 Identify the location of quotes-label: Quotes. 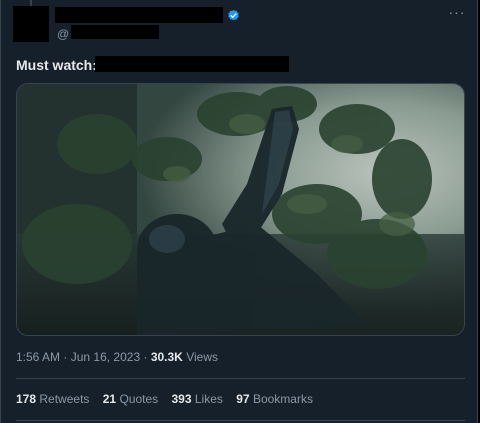
(139, 399).